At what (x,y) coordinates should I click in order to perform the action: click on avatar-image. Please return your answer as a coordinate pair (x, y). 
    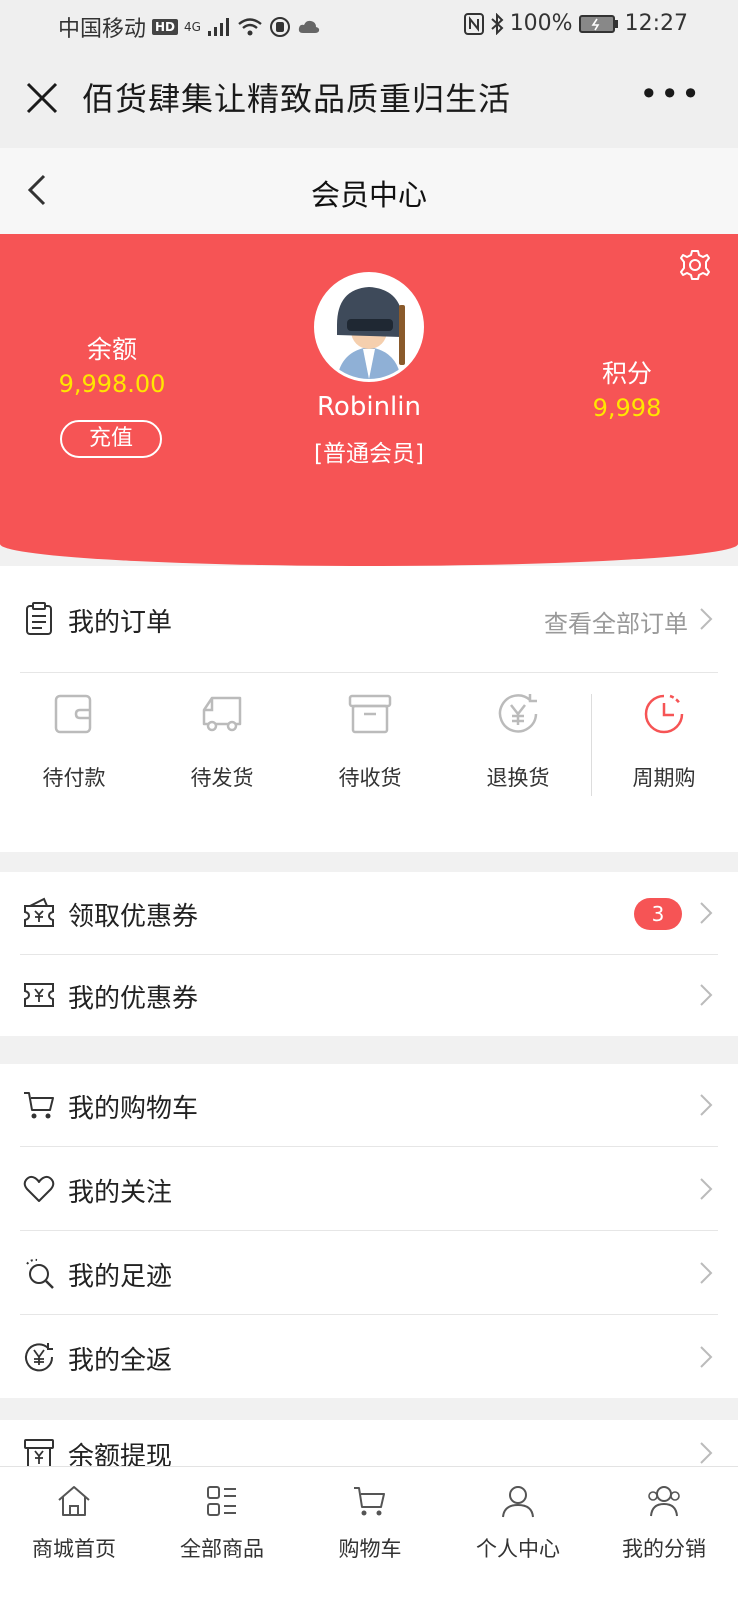
    Looking at the image, I should click on (369, 327).